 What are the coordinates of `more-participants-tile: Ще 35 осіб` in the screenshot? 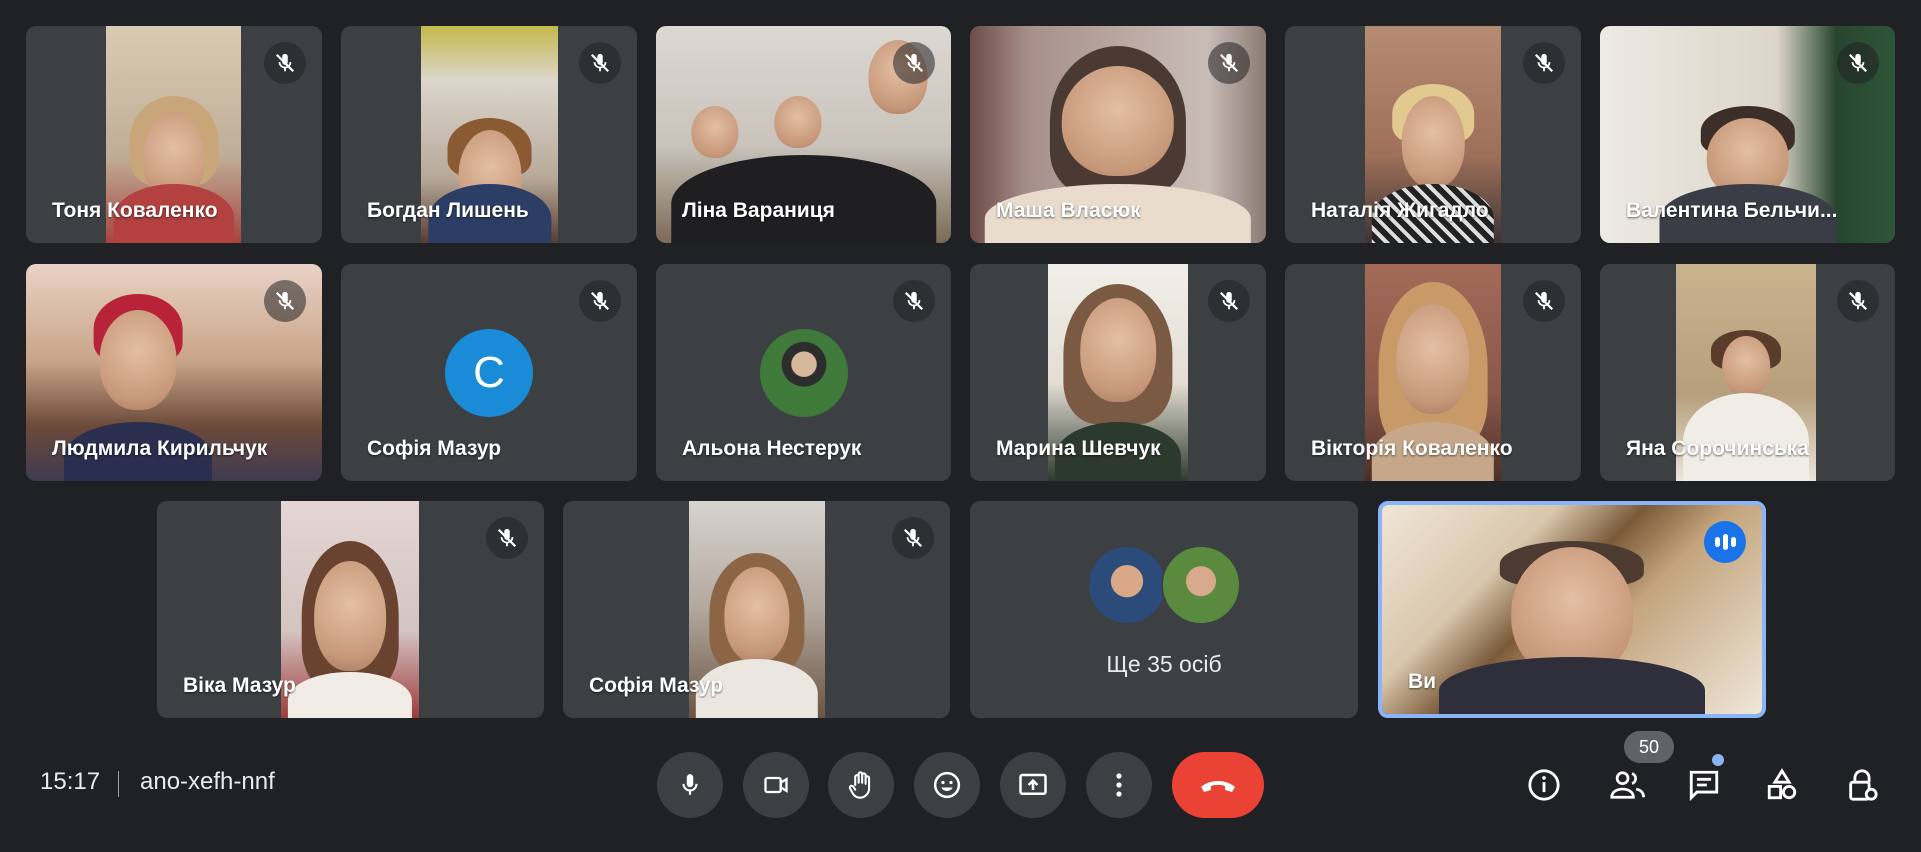 It's located at (1164, 609).